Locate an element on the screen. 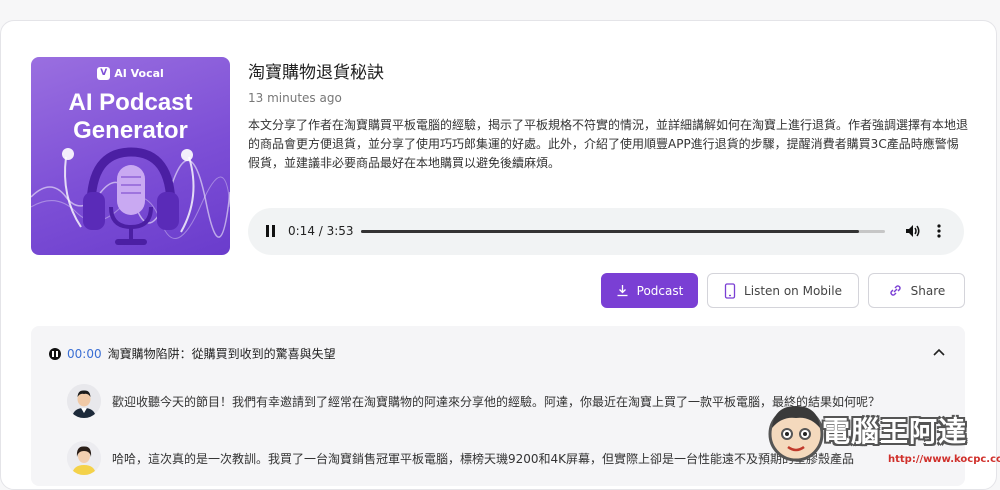 This screenshot has width=1000, height=490. ai-vocal-logo-icon: V is located at coordinates (104, 73).